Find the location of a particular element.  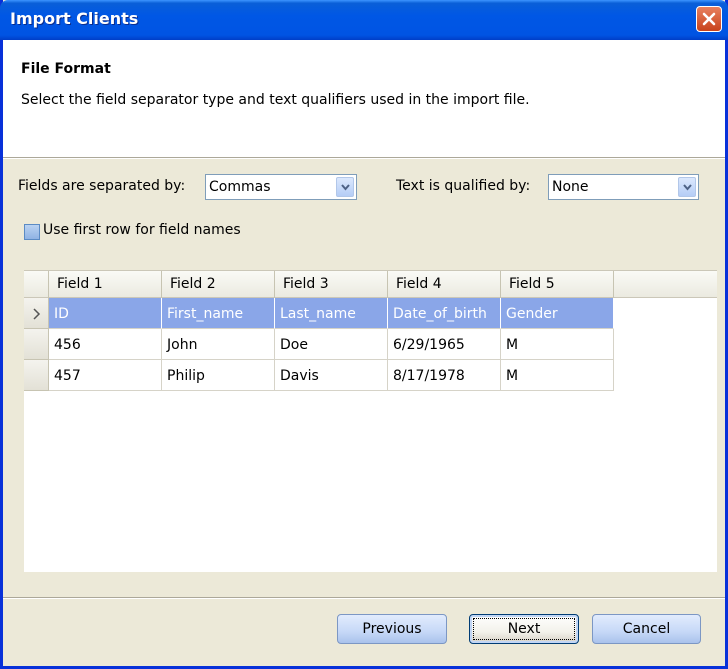

window-title: Import Clients is located at coordinates (74, 18).